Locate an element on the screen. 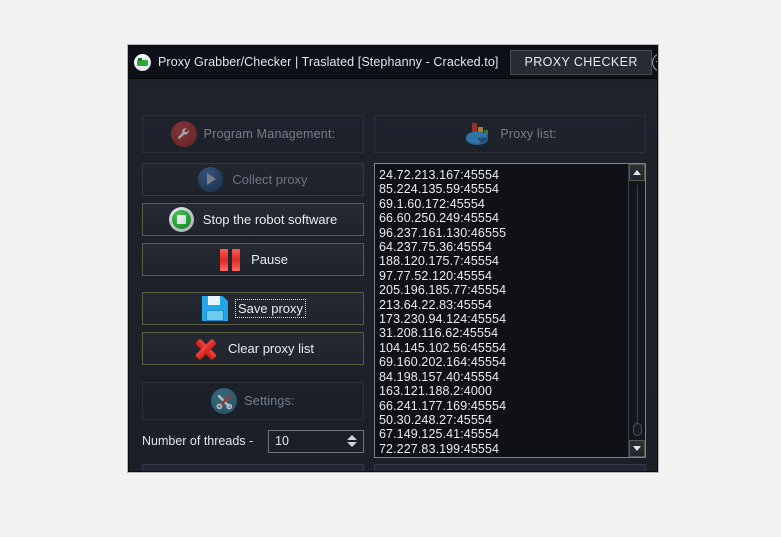 Image resolution: width=781 pixels, height=537 pixels. save-proxy-button: Save proxy is located at coordinates (253, 308).